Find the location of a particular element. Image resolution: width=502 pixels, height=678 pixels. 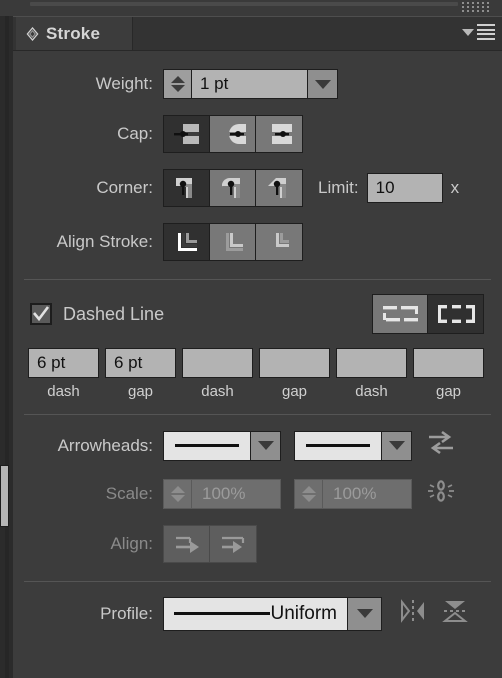

scale-end-control: 100% is located at coordinates (353, 493).